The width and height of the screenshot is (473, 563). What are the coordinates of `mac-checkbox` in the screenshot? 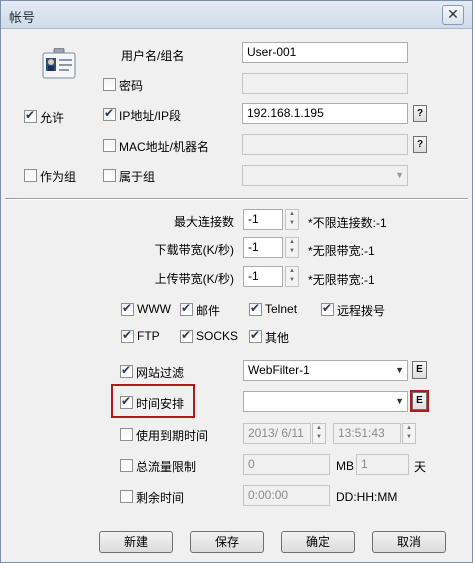 It's located at (109, 145).